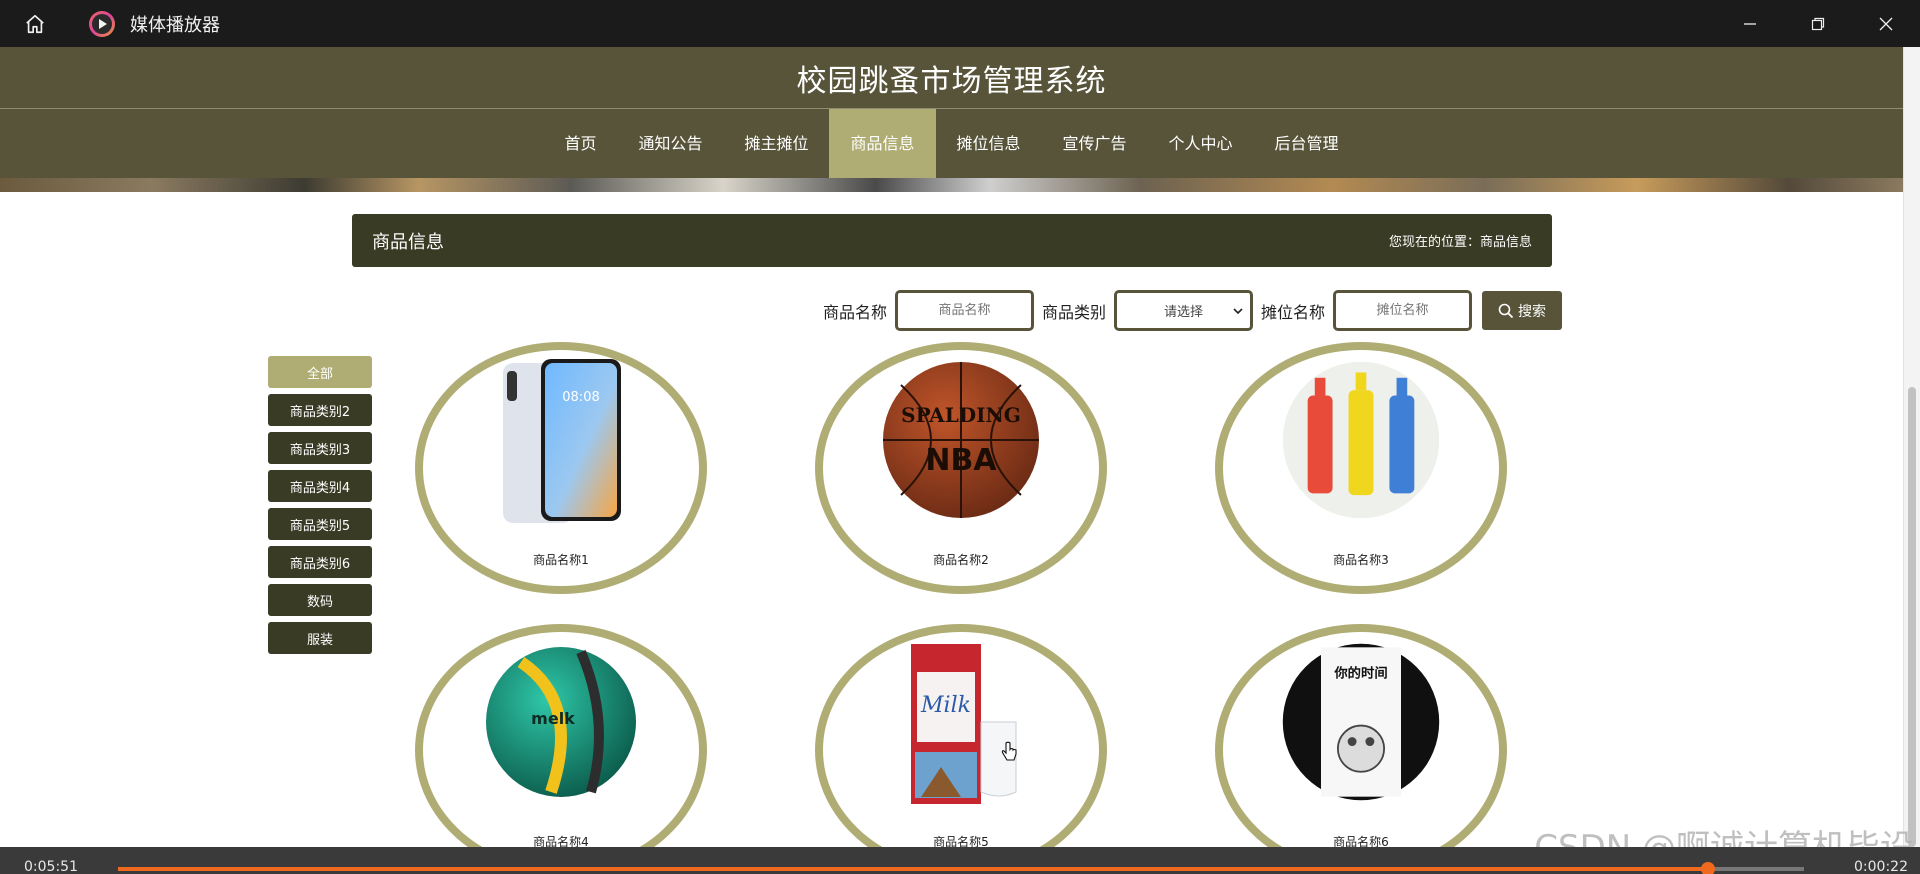 Image resolution: width=1920 pixels, height=874 pixels. What do you see at coordinates (1201, 143) in the screenshot?
I see `nav-item: 个人中心` at bounding box center [1201, 143].